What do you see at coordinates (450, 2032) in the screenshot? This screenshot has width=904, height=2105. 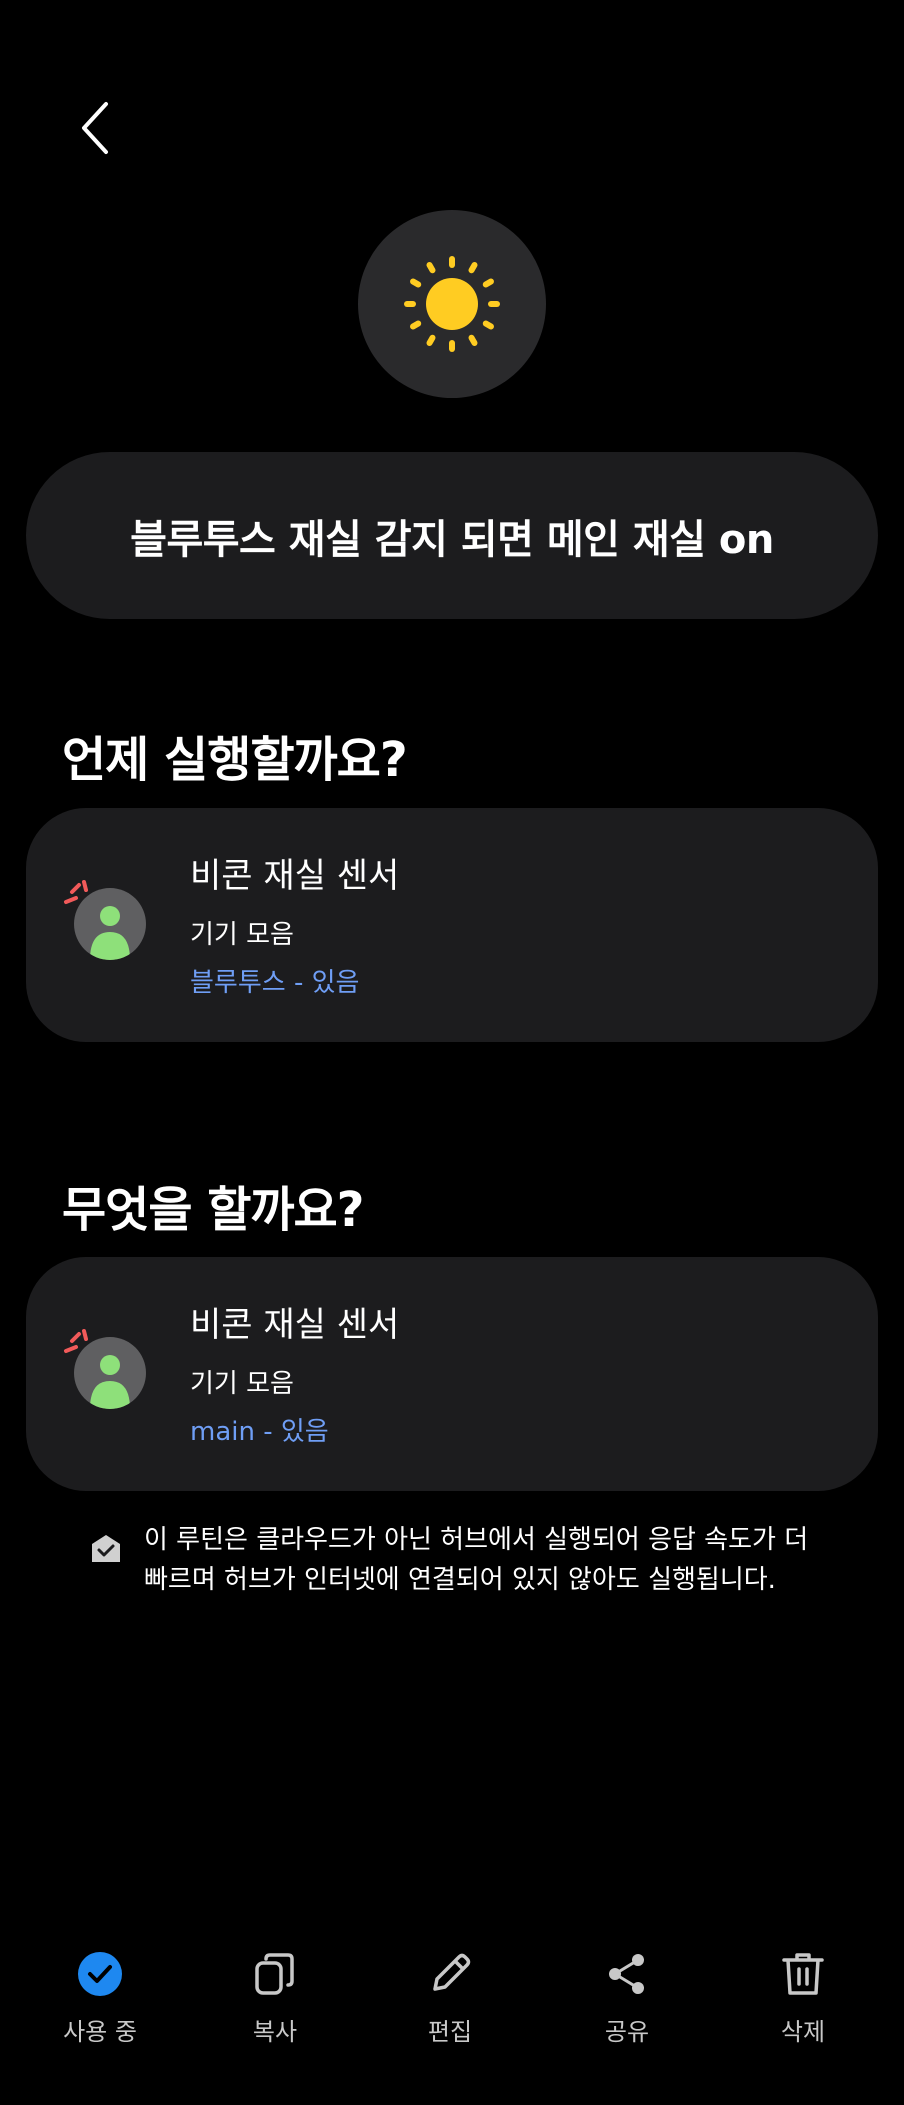 I see `edit-label: 편집` at bounding box center [450, 2032].